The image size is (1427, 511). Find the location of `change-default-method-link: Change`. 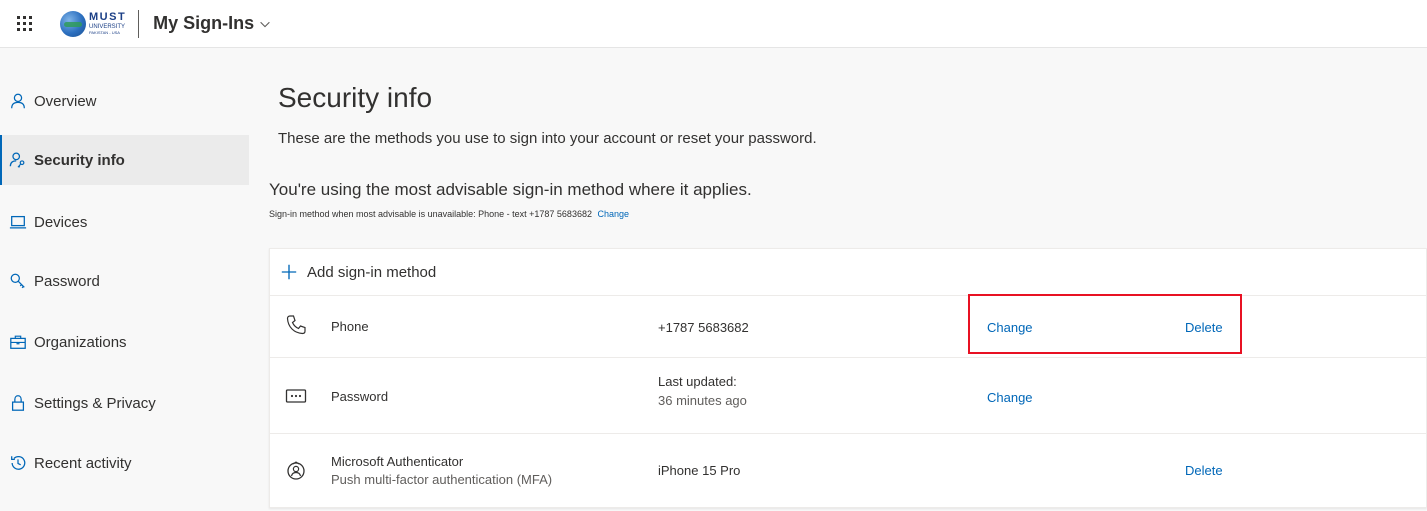

change-default-method-link: Change is located at coordinates (613, 214).